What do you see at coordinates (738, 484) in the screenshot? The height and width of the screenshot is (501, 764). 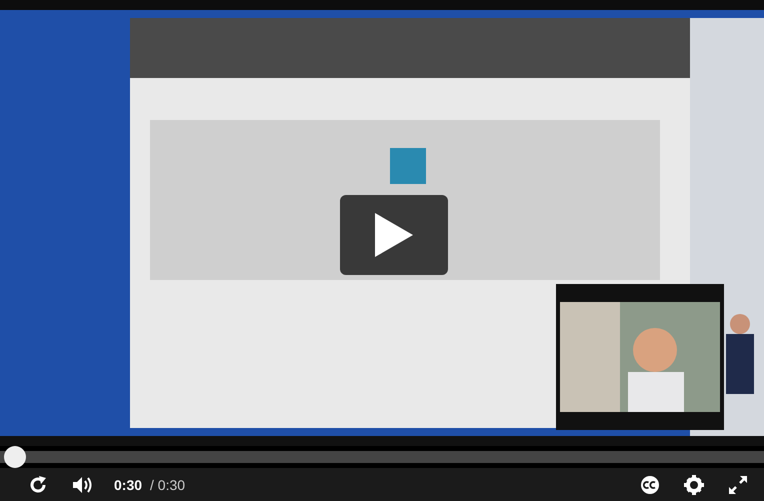 I see `fullscreen-icon` at bounding box center [738, 484].